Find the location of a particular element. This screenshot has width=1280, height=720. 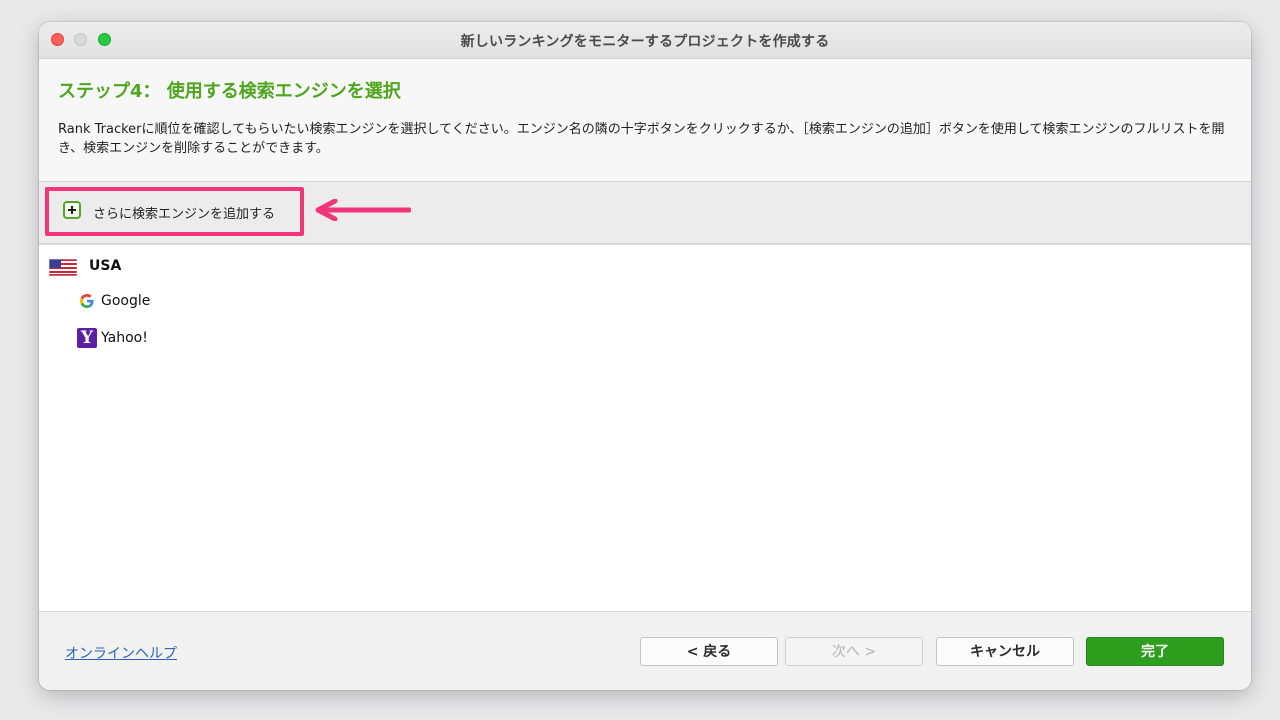

country-label: USA is located at coordinates (105, 266).